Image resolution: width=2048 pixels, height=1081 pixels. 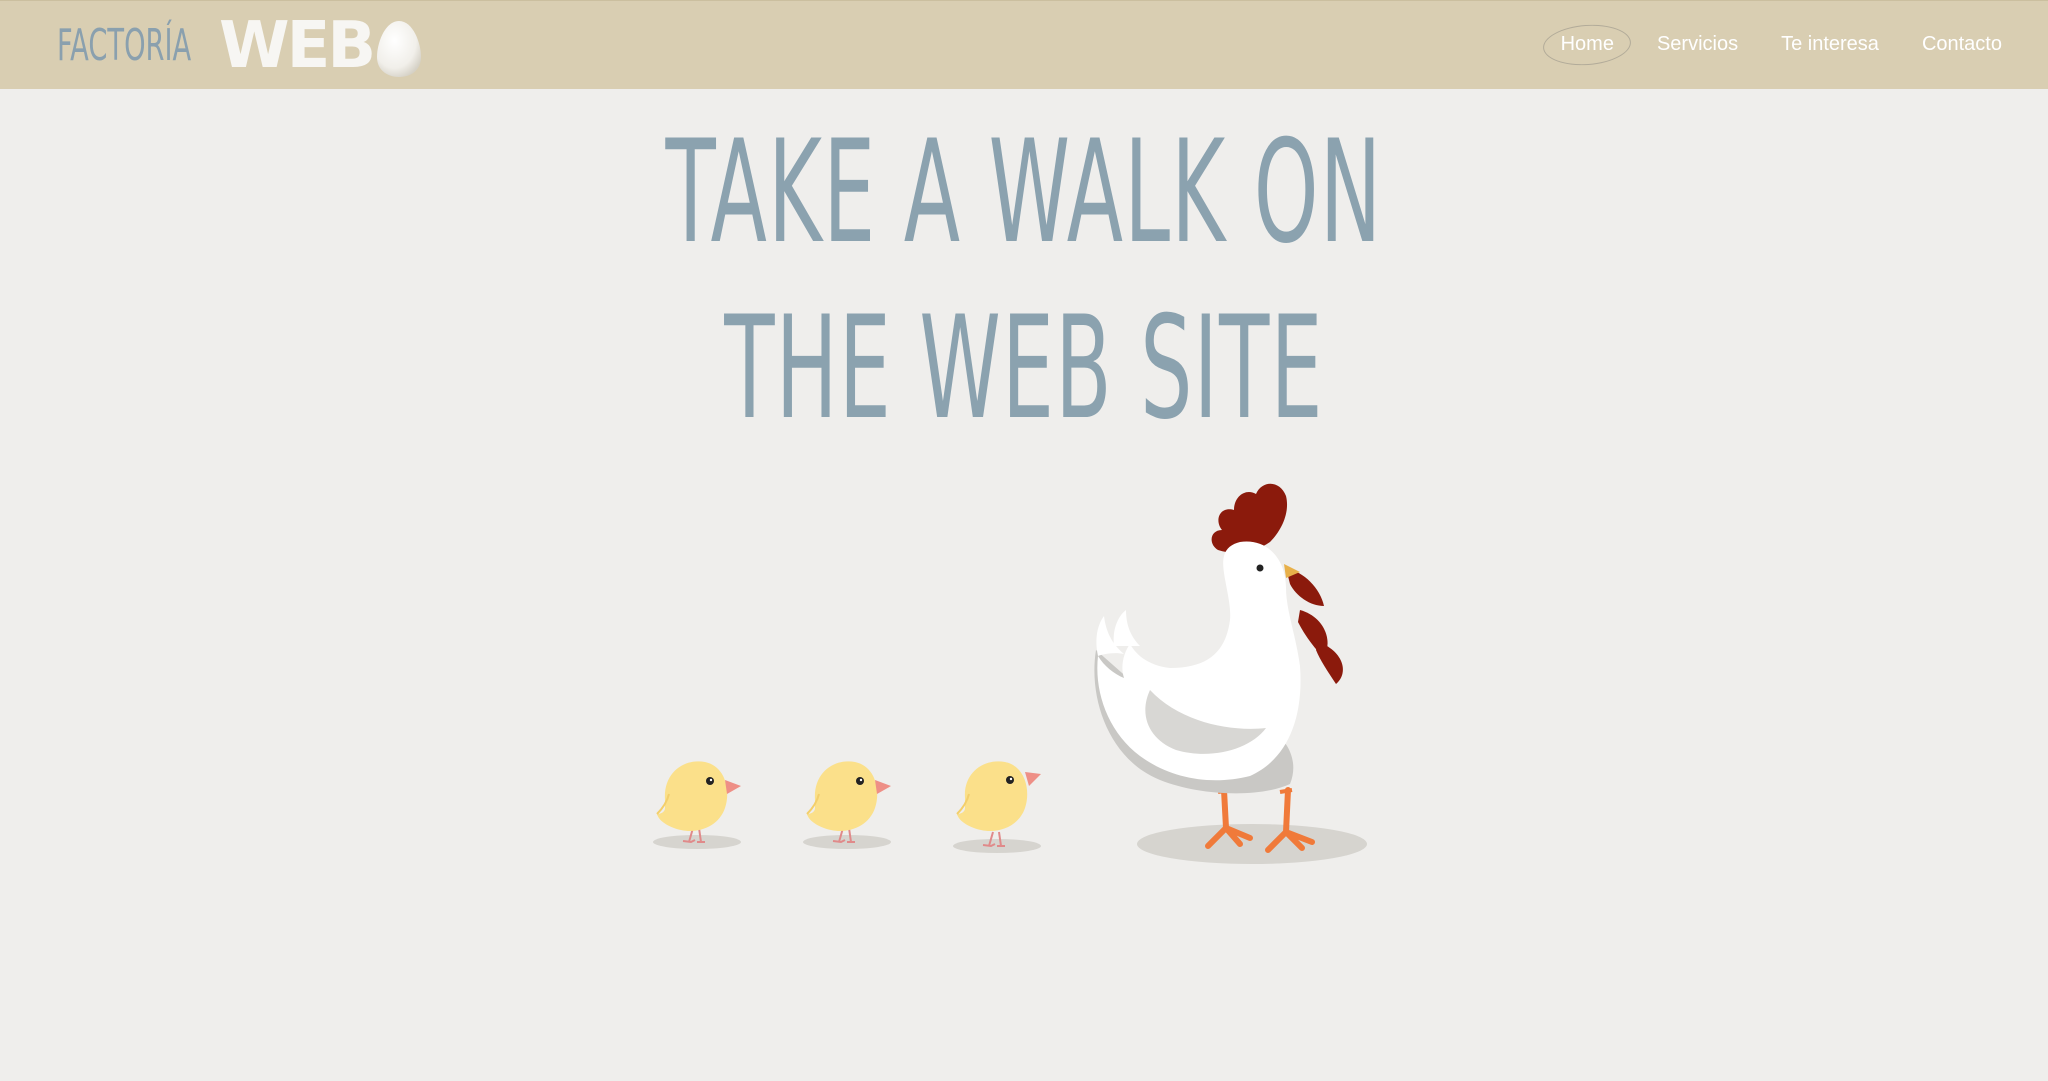 What do you see at coordinates (1830, 44) in the screenshot?
I see `nav-te-interesa: Te interesa` at bounding box center [1830, 44].